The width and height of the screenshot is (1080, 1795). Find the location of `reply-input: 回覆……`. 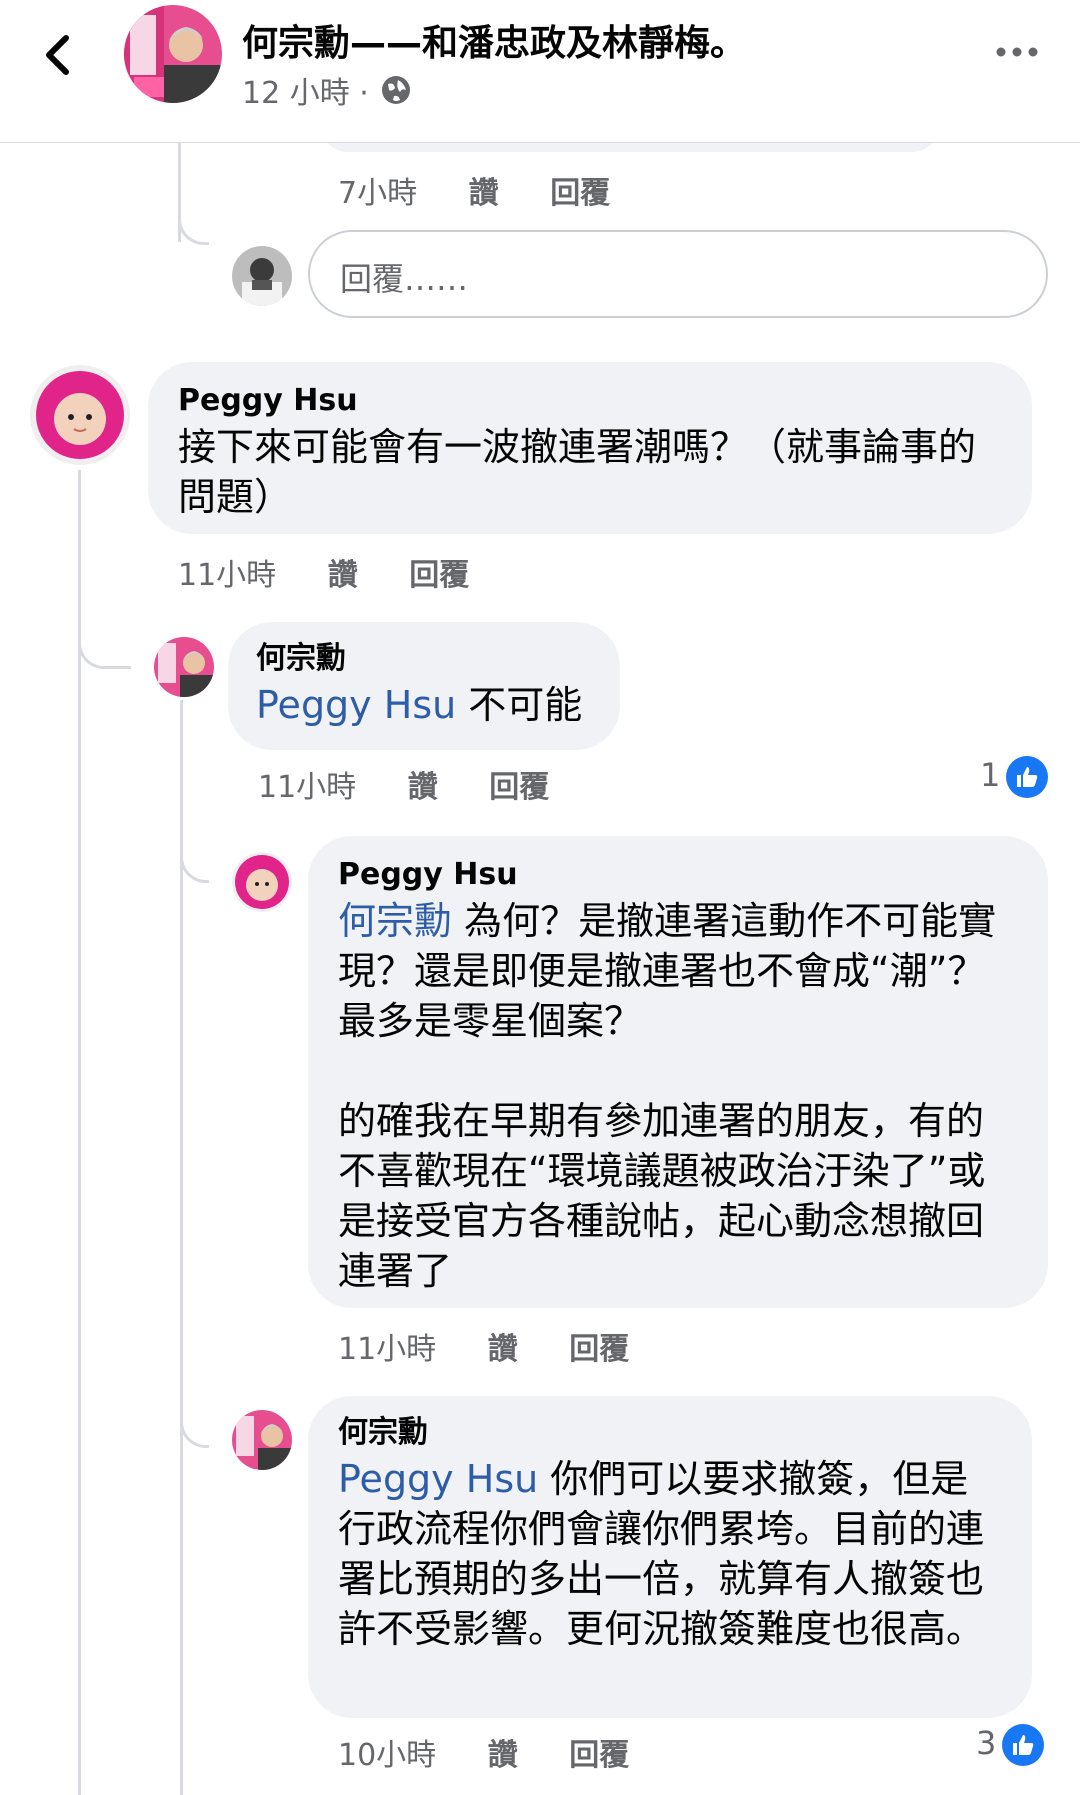

reply-input: 回覆…… is located at coordinates (678, 274).